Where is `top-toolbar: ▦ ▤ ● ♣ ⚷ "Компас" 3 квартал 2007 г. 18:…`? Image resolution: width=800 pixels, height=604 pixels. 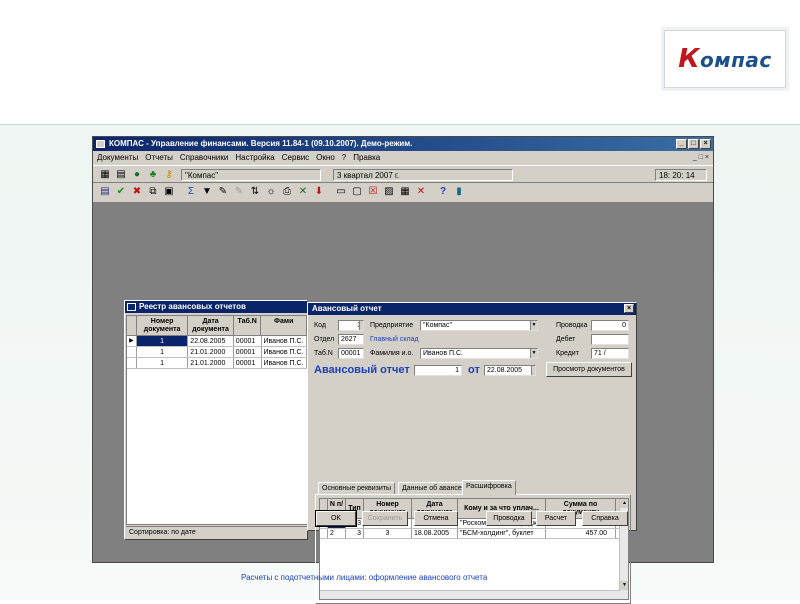
top-toolbar: ▦ ▤ ● ♣ ⚷ "Компас" 3 квартал 2007 г. 18:… is located at coordinates (403, 174).